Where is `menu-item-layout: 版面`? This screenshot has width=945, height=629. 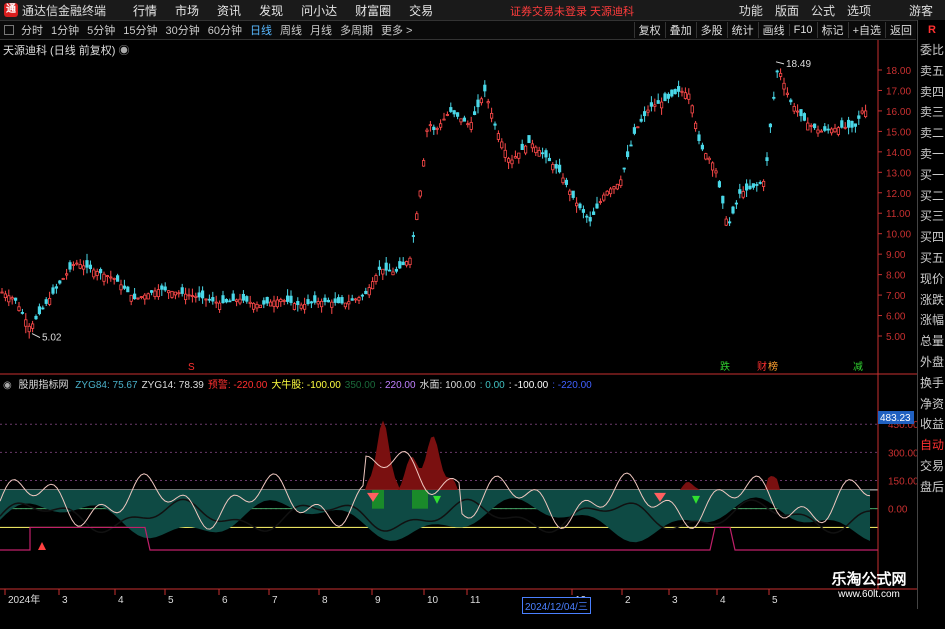
menu-item-layout: 版面 is located at coordinates (787, 10).